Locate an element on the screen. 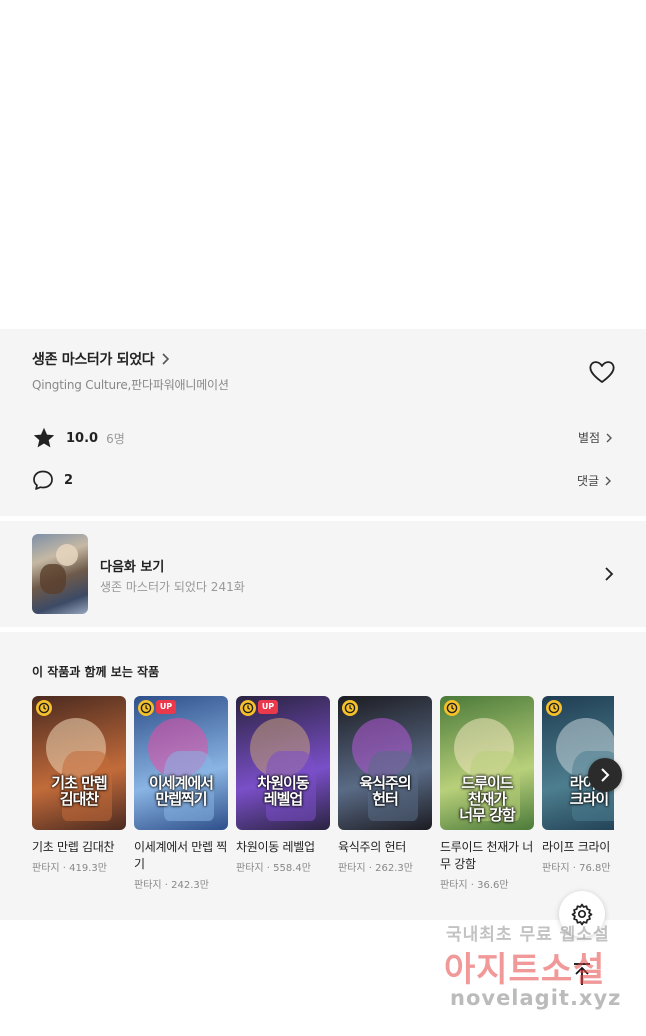 The width and height of the screenshot is (646, 1036). scroll-top-button is located at coordinates (582, 974).